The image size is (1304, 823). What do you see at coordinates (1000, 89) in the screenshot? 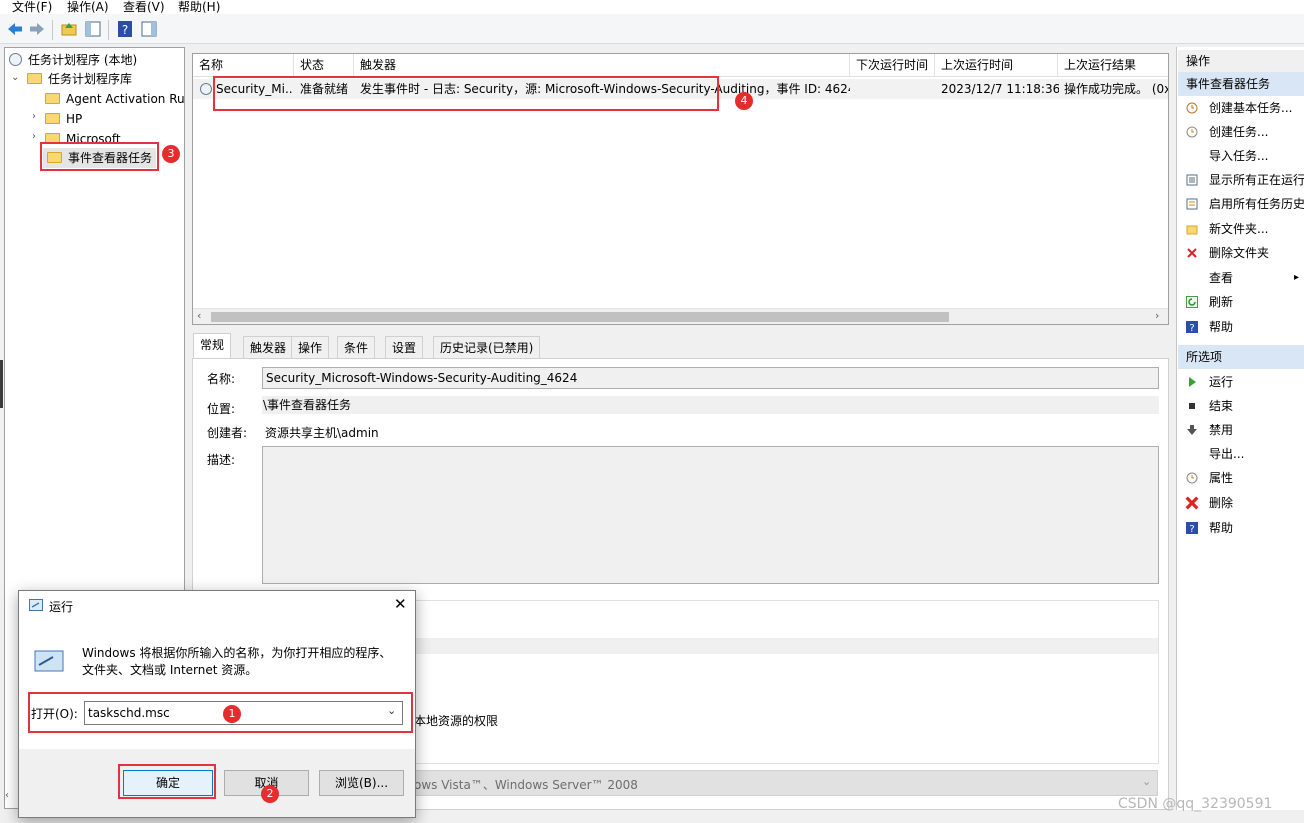
I see `task-last-run-cell: 2023/12/7 11:18:36` at bounding box center [1000, 89].